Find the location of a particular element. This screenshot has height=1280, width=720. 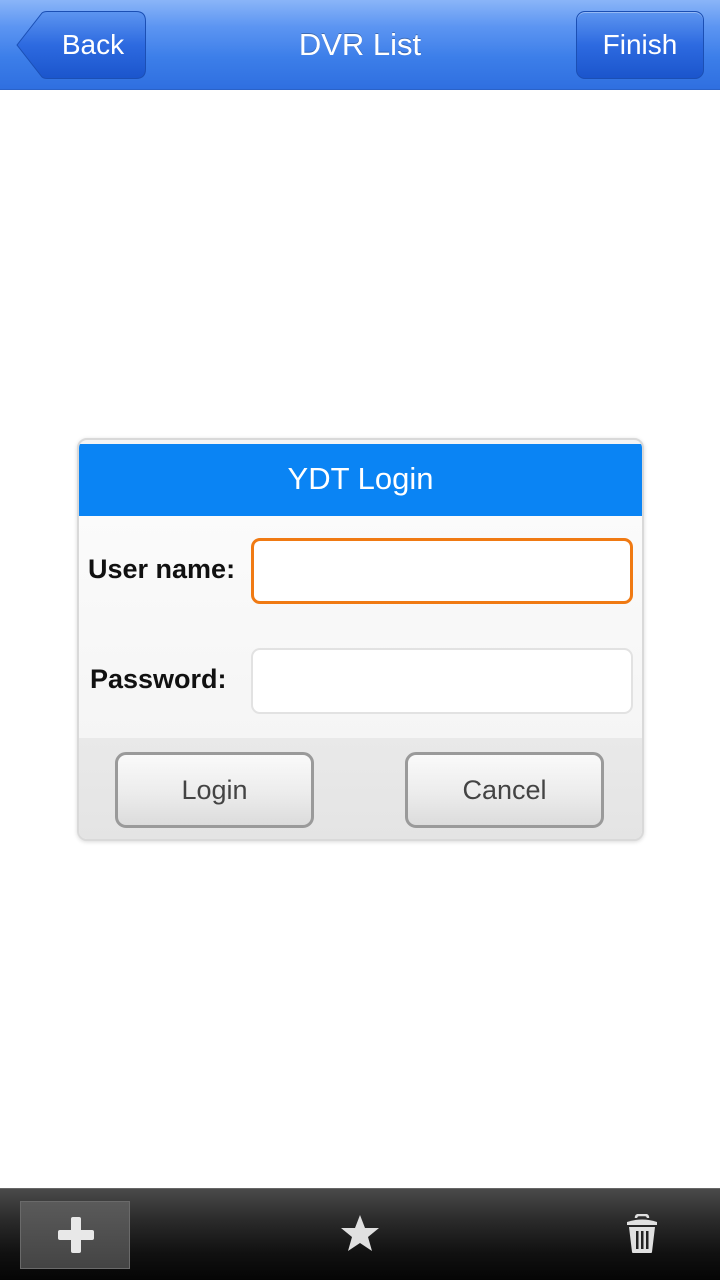

password-label: Password: is located at coordinates (158, 679).